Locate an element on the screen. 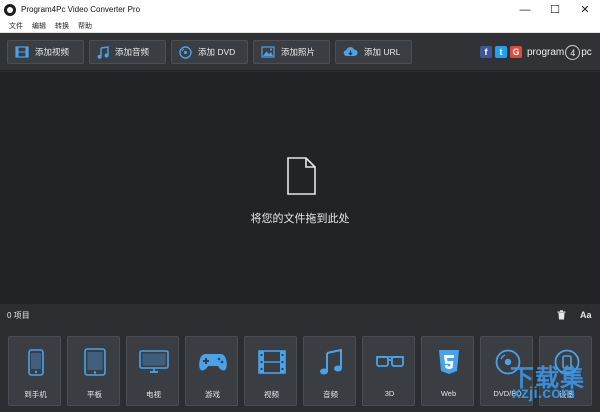 Image resolution: width=600 pixels, height=412 pixels. menu-edit: 编辑 is located at coordinates (39, 26).